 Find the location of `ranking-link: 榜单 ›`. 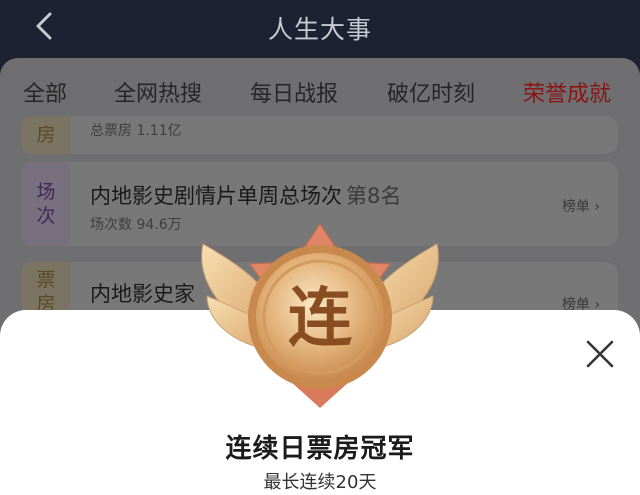

ranking-link: 榜单 › is located at coordinates (581, 206).